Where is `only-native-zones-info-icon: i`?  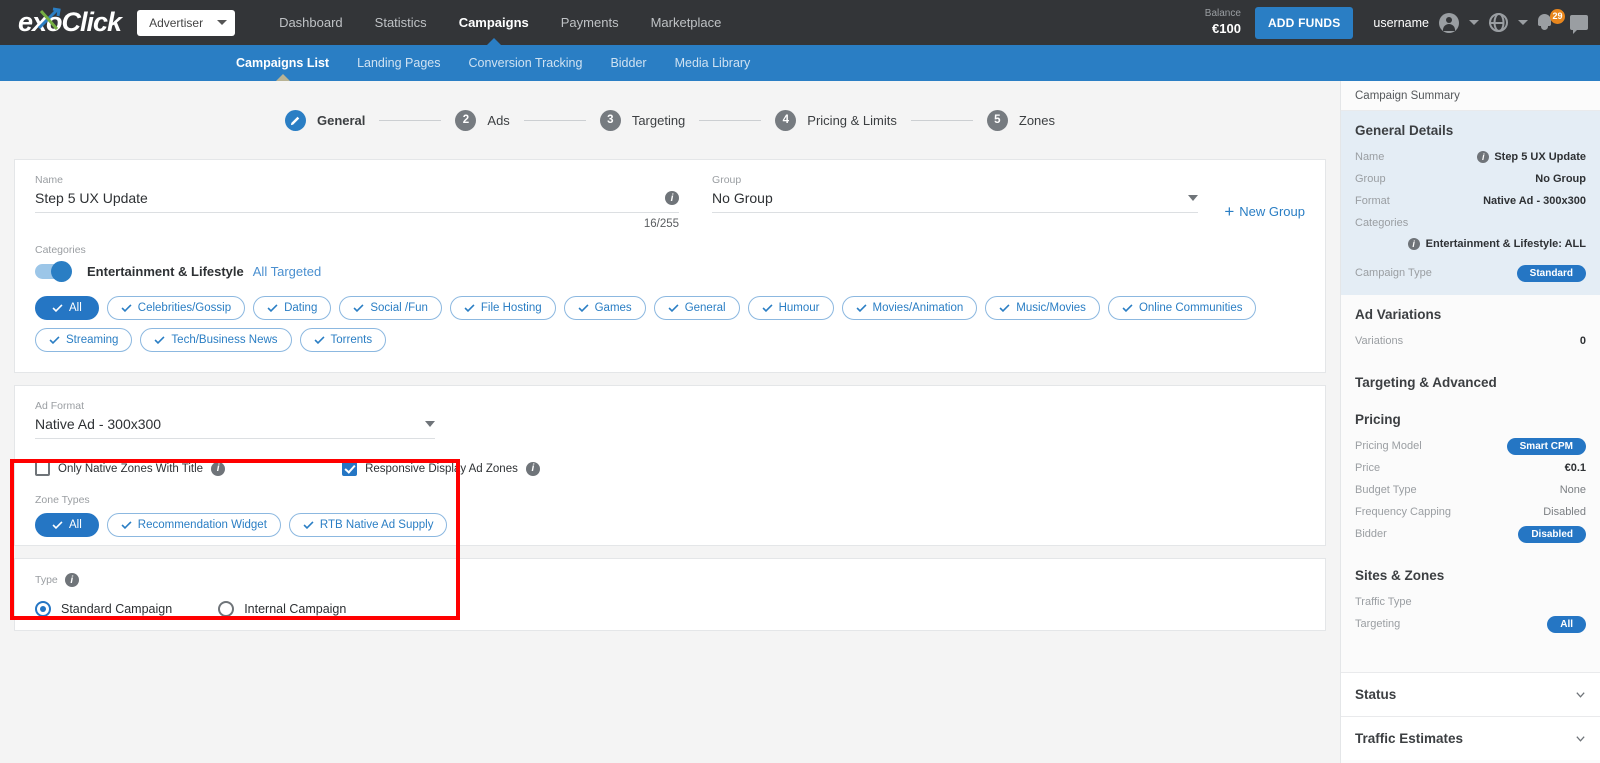 only-native-zones-info-icon: i is located at coordinates (218, 468).